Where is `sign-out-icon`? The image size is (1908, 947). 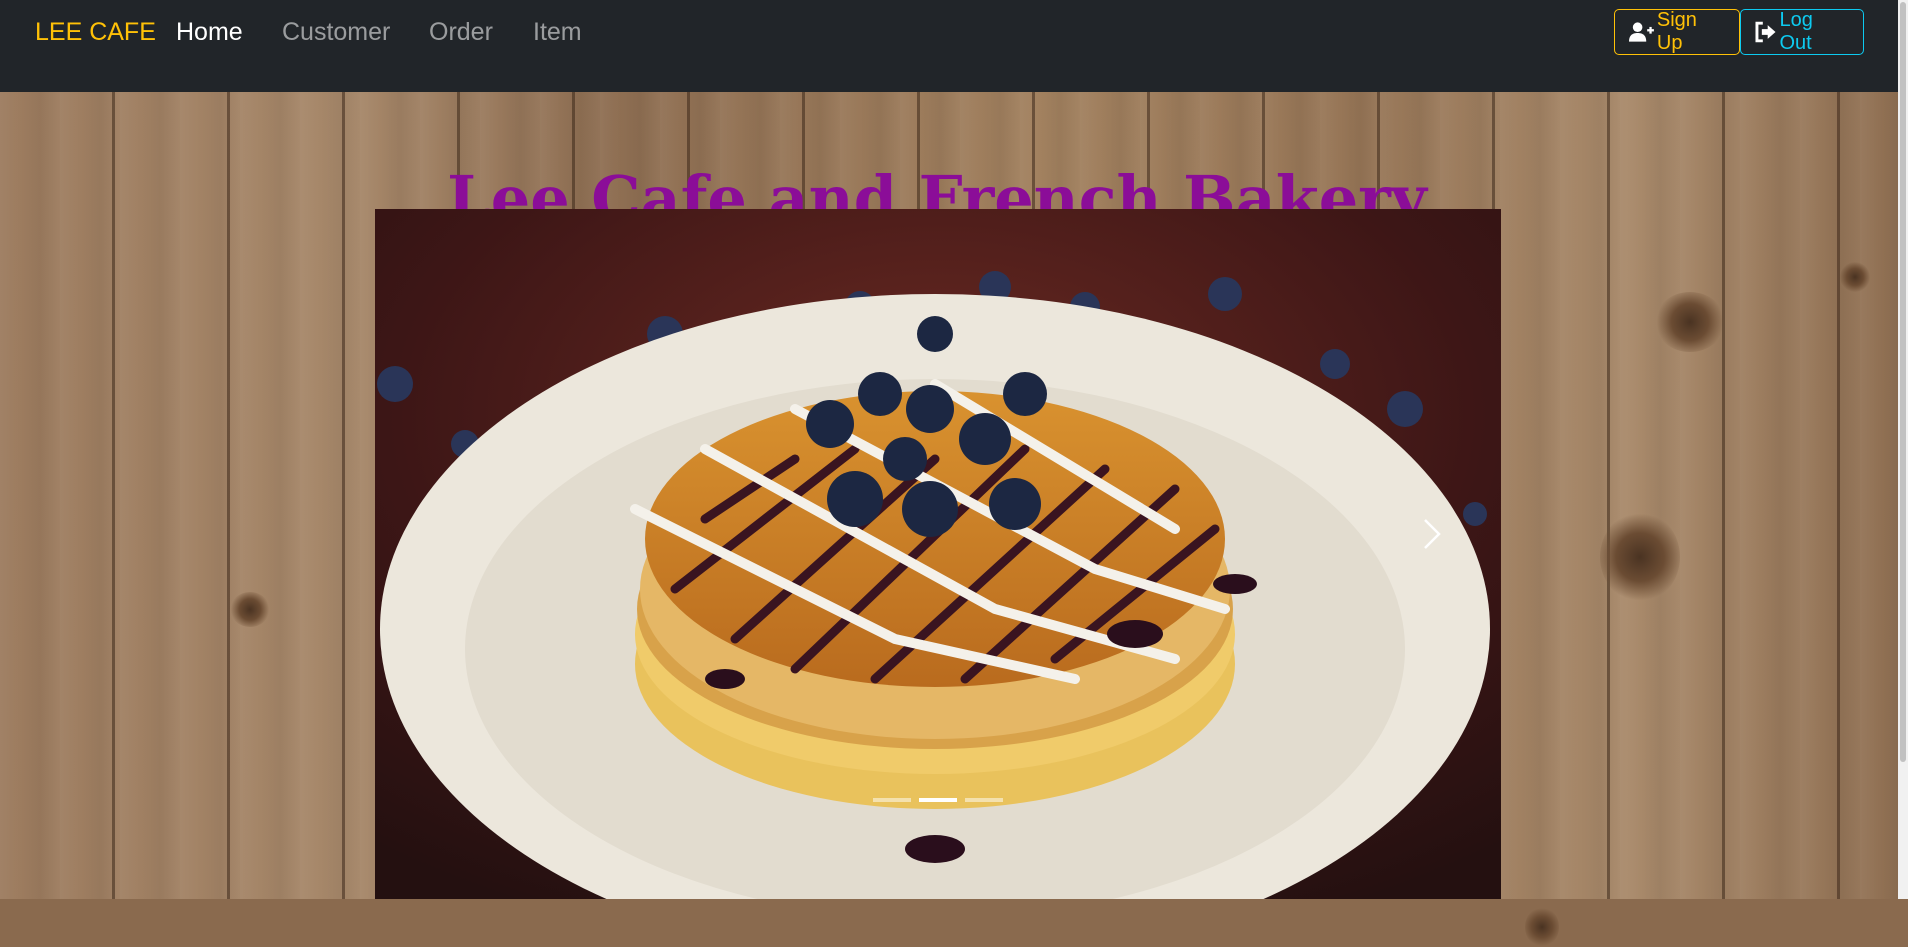
sign-out-icon is located at coordinates (1765, 32).